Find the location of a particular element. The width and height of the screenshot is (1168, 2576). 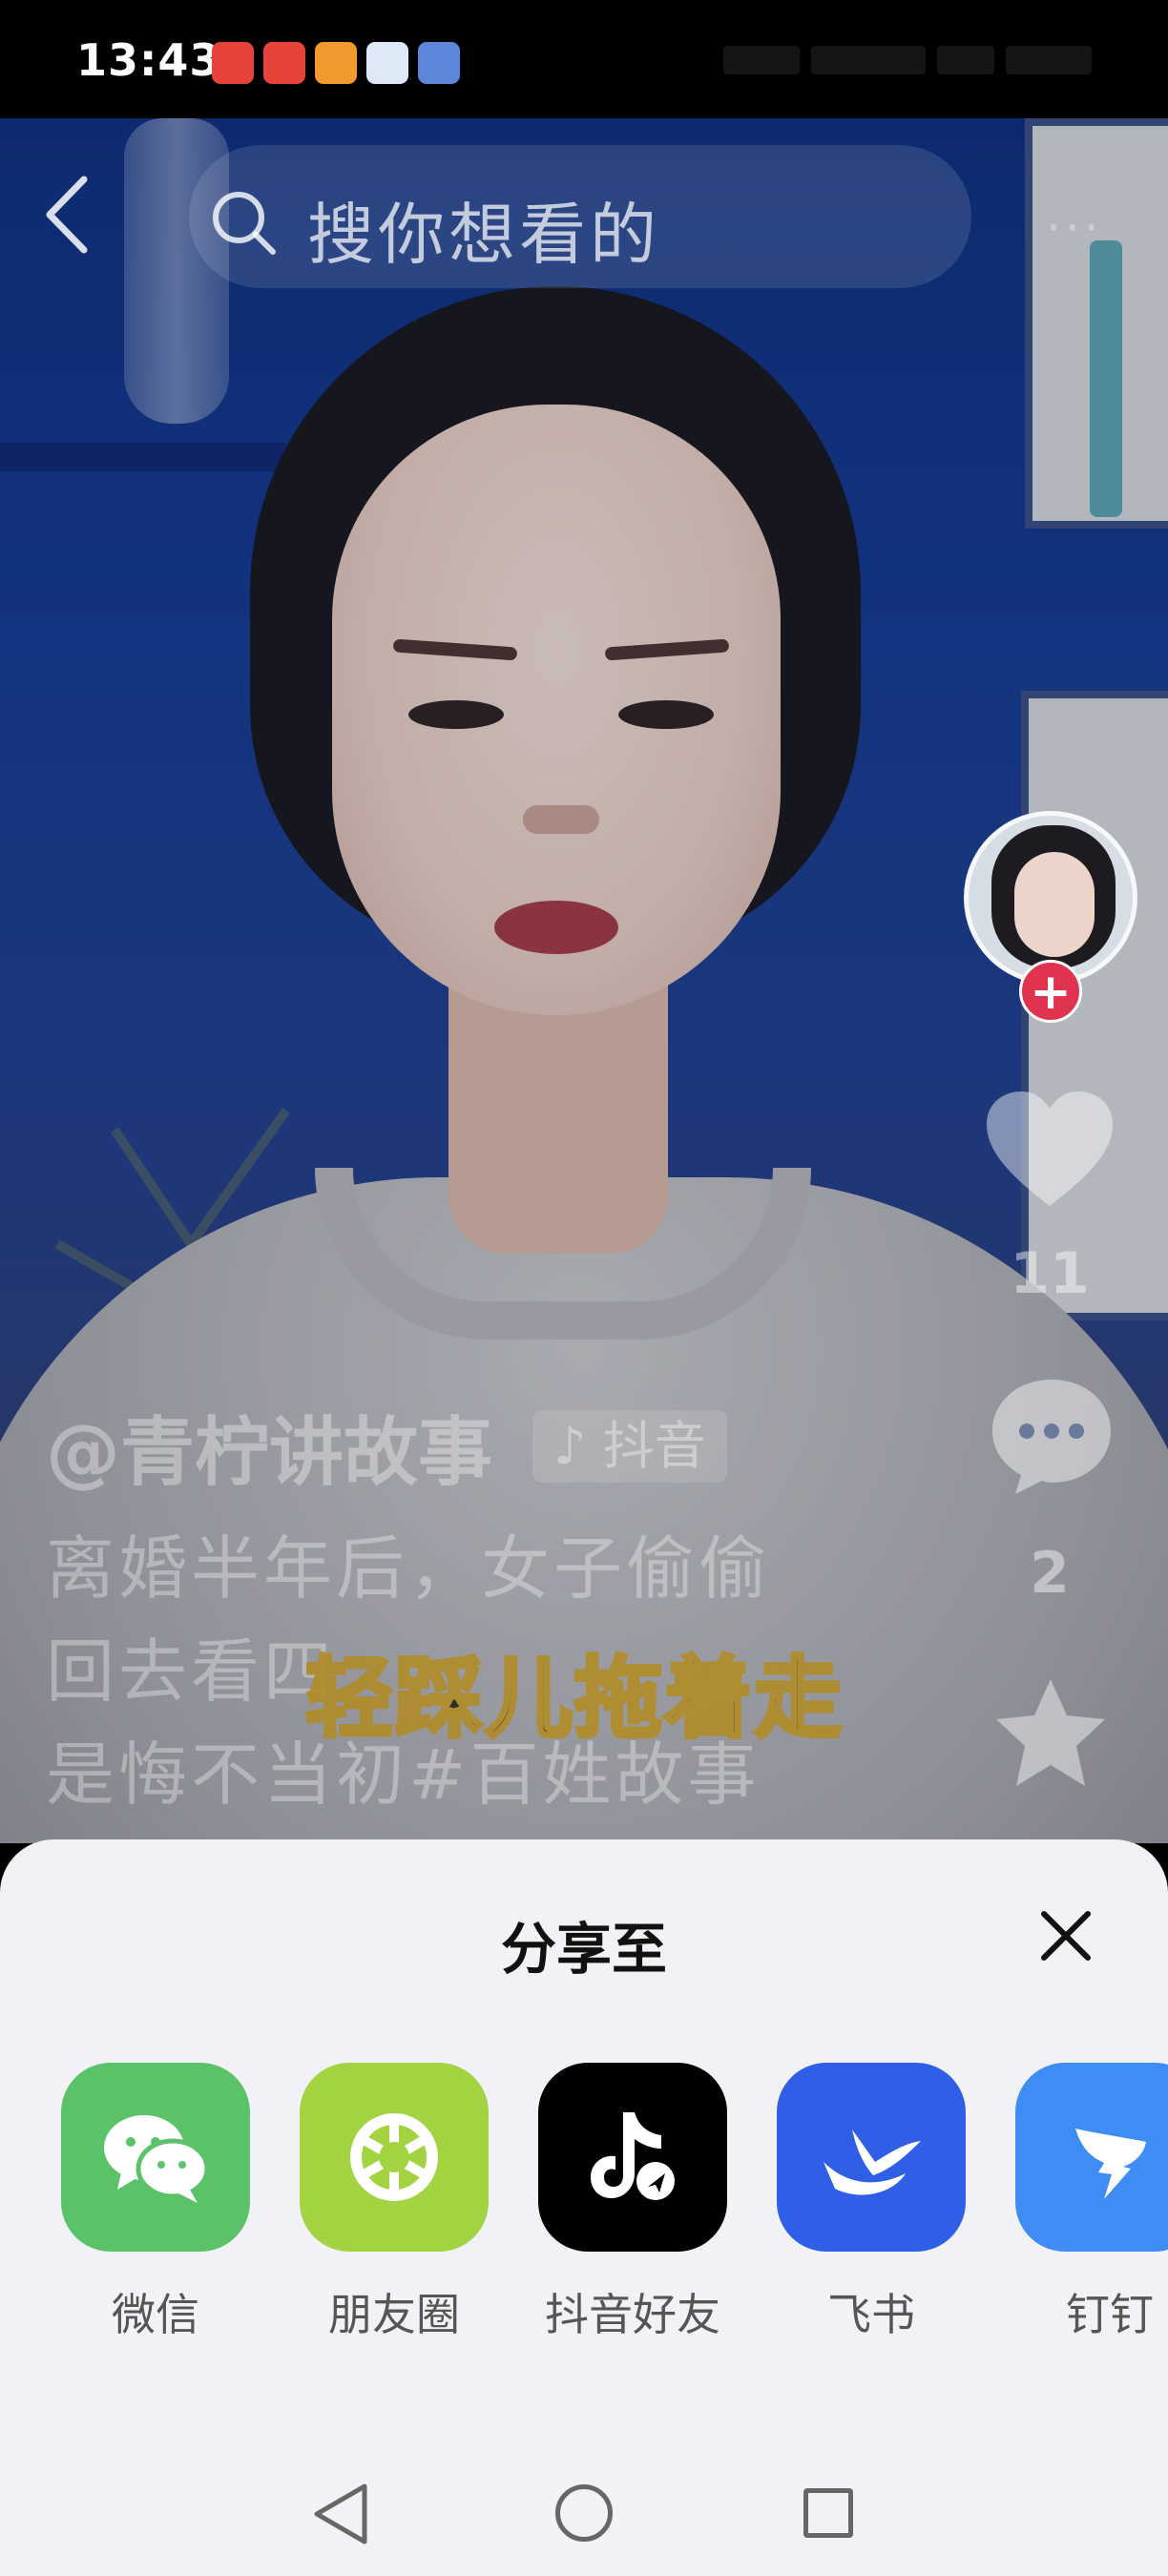

app-label: 飞书 is located at coordinates (871, 2314).